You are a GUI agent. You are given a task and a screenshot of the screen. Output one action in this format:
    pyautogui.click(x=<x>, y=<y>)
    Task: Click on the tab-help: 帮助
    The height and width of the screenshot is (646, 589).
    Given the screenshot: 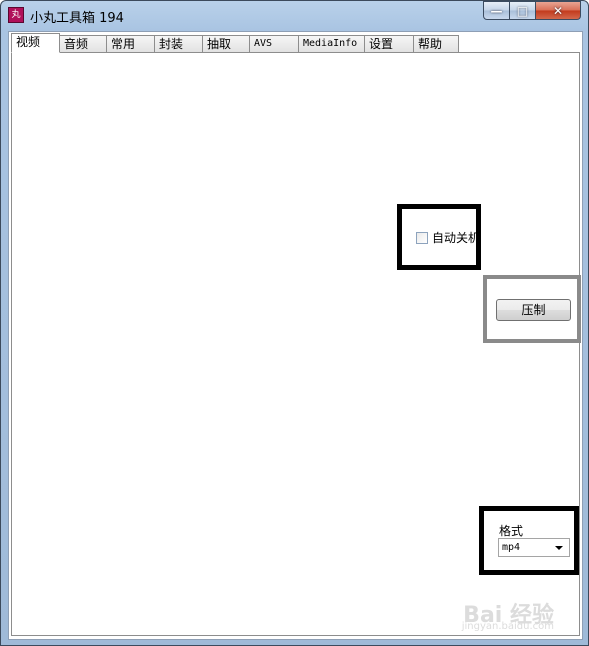 What is the action you would take?
    pyautogui.click(x=436, y=44)
    